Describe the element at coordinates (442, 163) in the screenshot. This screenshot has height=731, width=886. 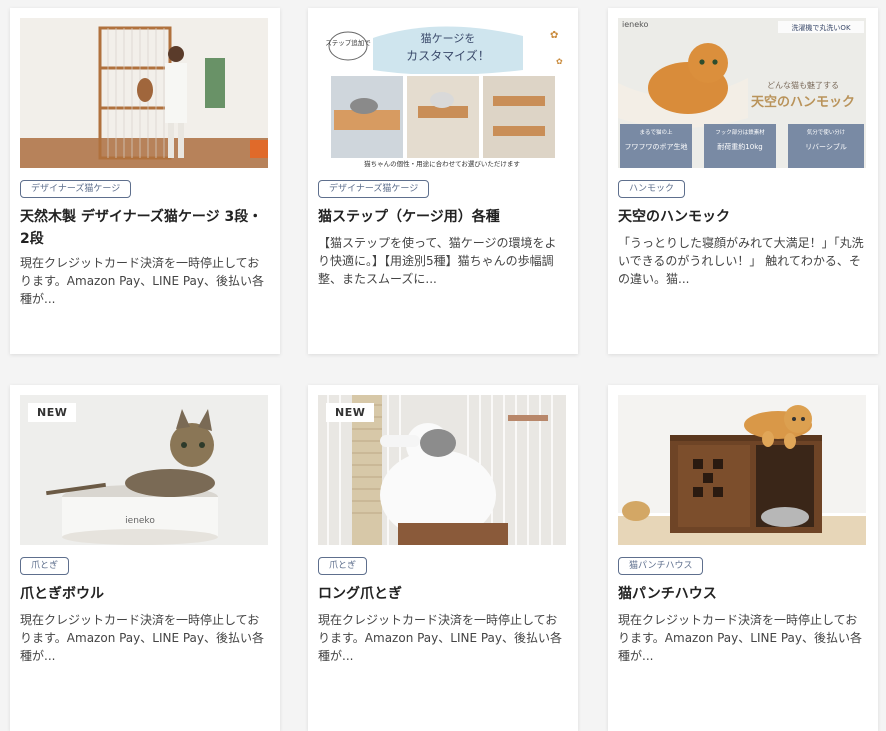
I see `banner-caption: 猫ちゃんの個性・用途に合わせてお選びいただけます` at that location.